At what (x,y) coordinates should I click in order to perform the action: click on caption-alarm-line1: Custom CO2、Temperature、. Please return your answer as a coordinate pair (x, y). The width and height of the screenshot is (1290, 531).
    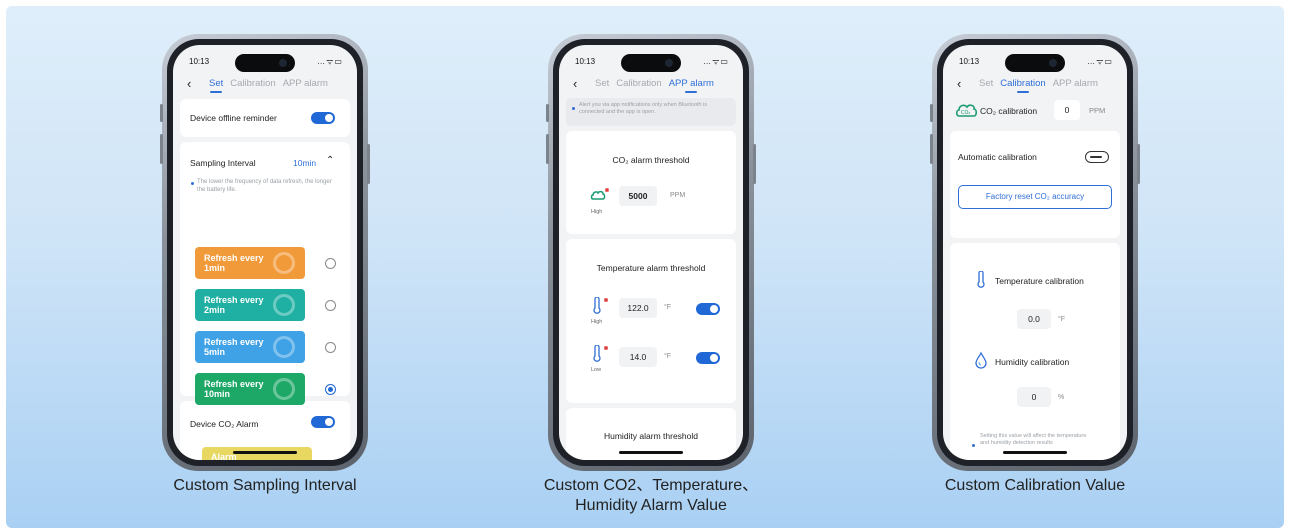
    Looking at the image, I should click on (651, 485).